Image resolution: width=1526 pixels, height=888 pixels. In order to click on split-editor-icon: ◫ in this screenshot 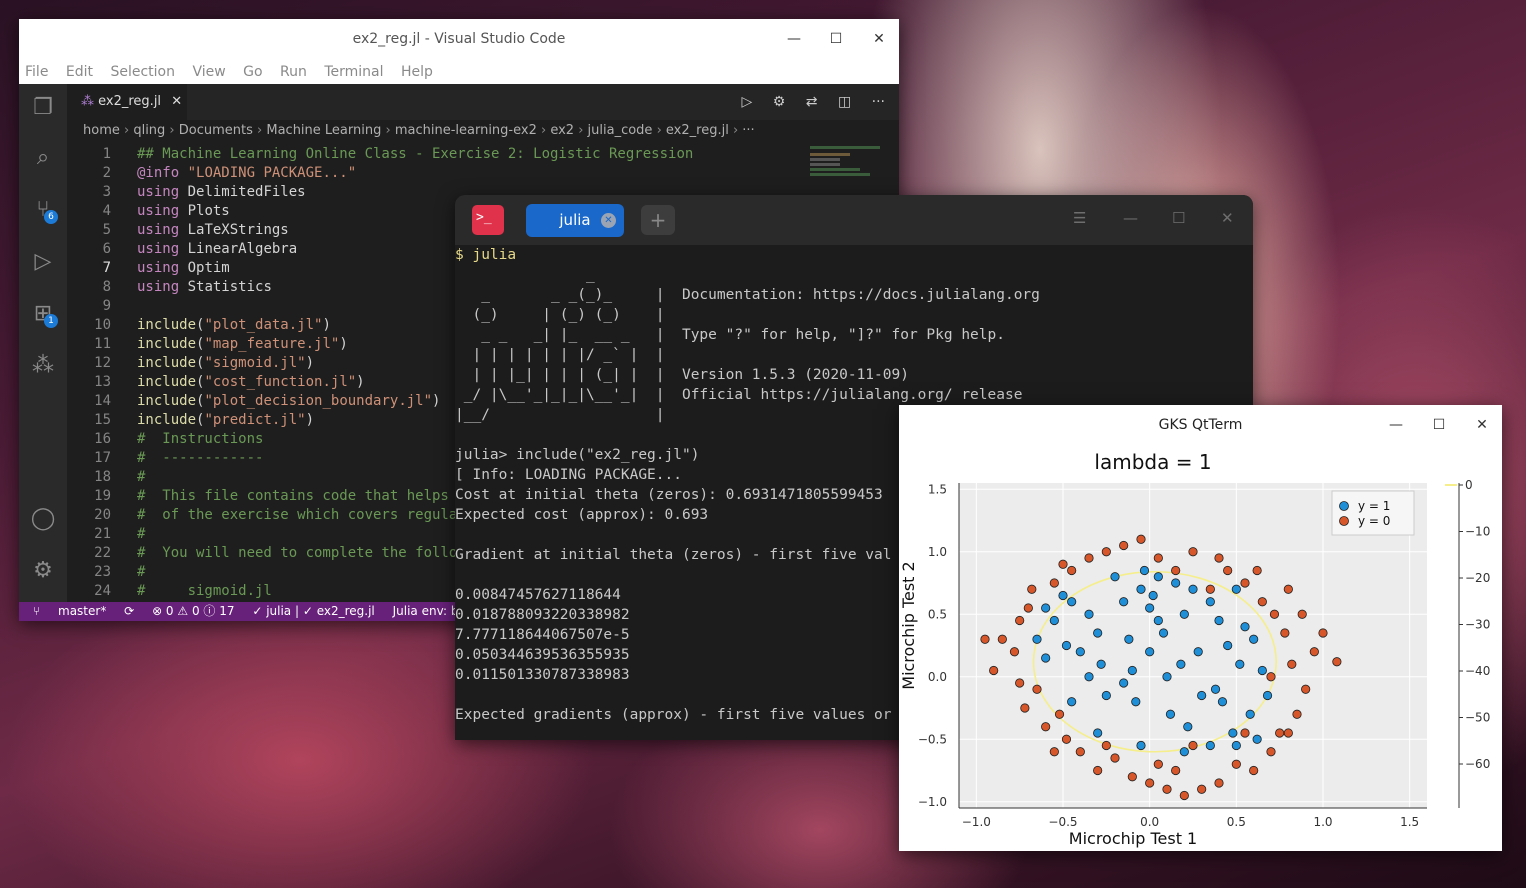, I will do `click(844, 102)`.